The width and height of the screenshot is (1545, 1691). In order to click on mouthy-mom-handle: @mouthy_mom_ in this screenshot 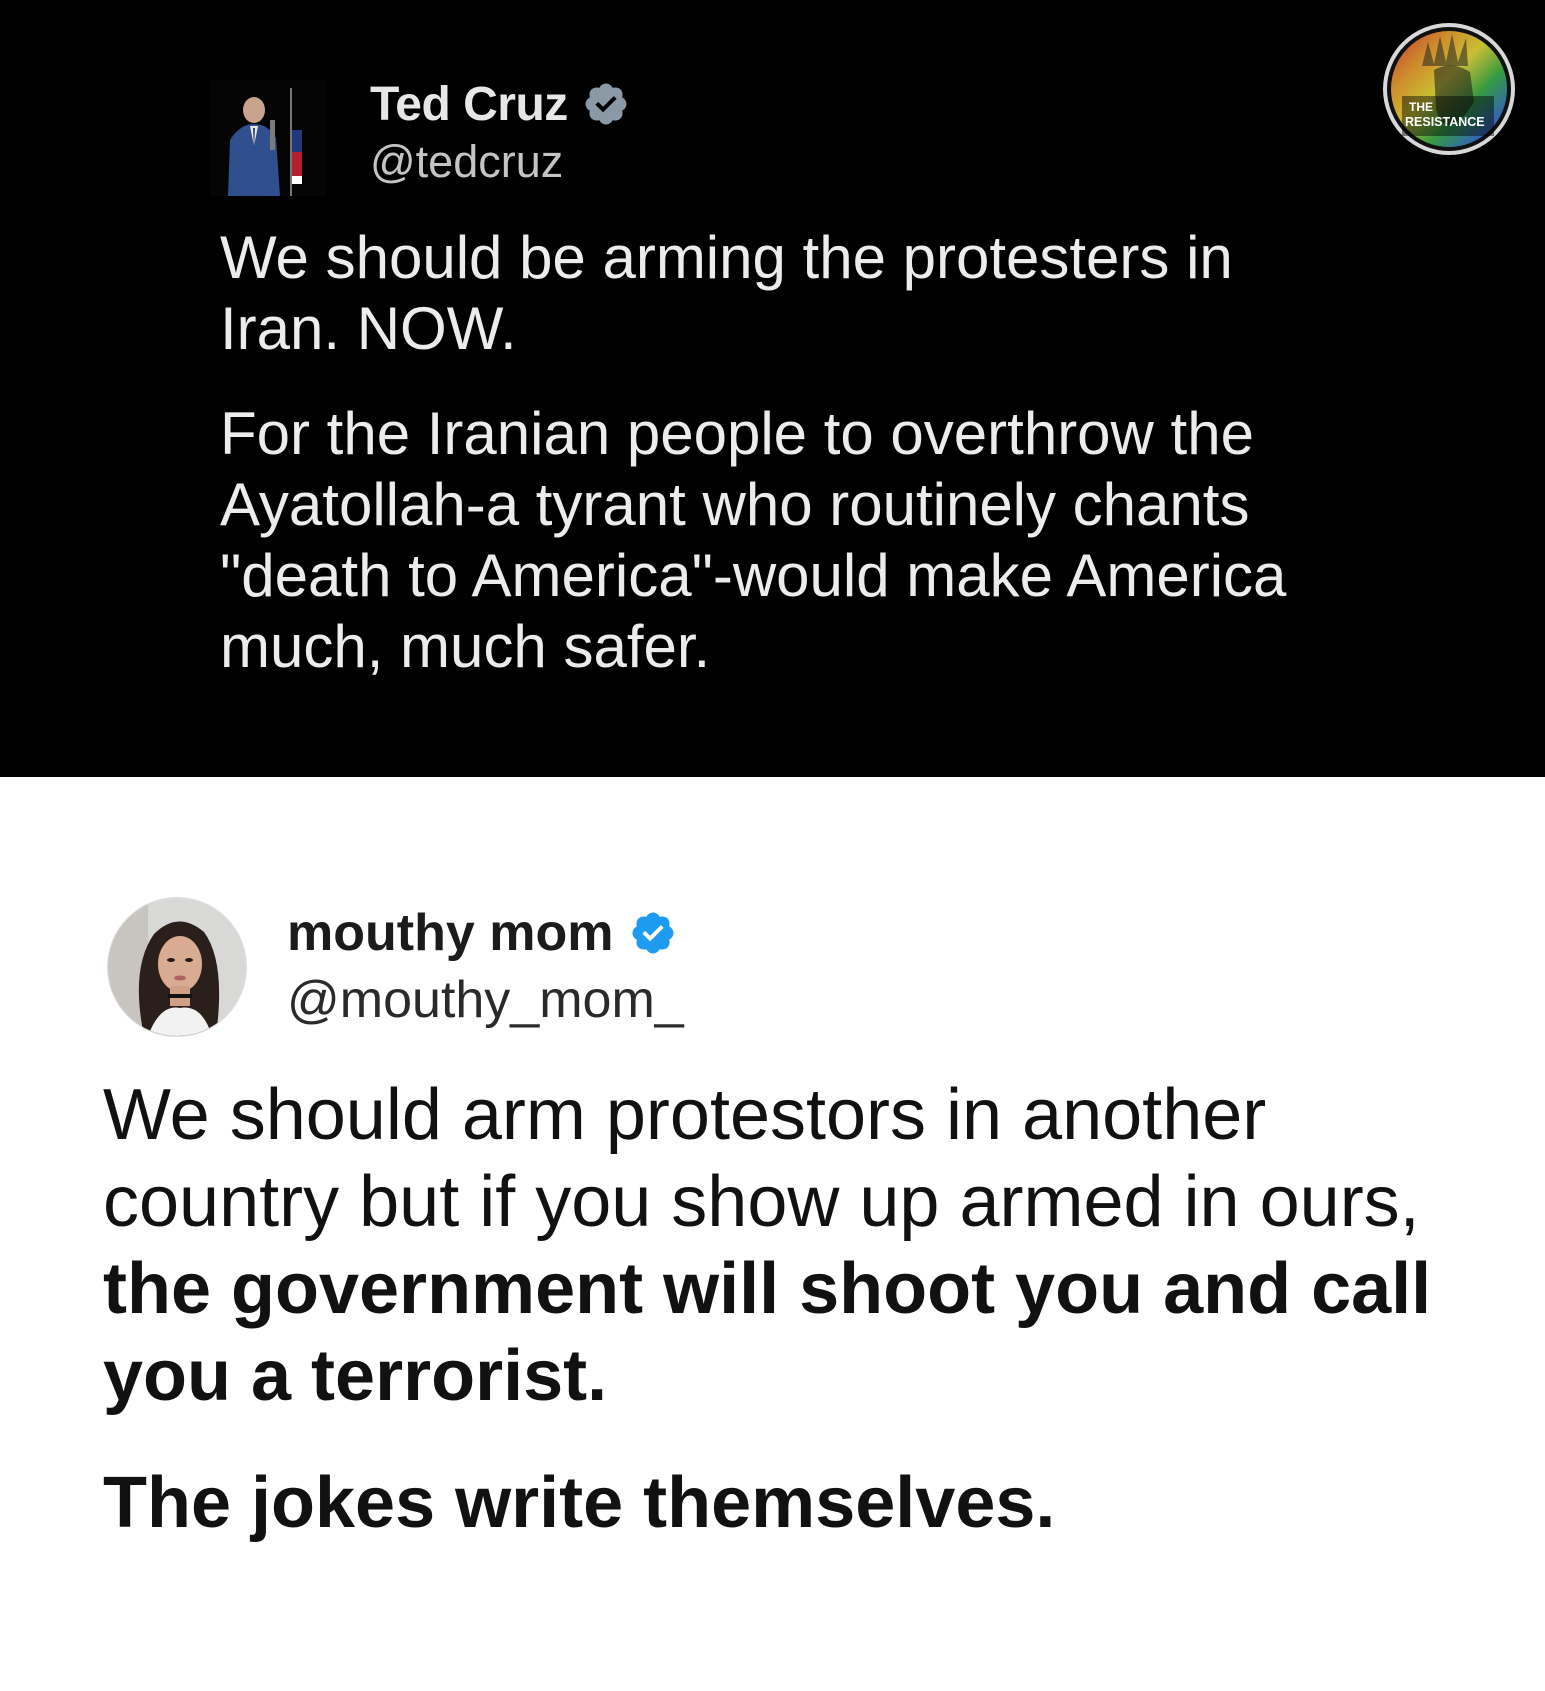, I will do `click(485, 1000)`.